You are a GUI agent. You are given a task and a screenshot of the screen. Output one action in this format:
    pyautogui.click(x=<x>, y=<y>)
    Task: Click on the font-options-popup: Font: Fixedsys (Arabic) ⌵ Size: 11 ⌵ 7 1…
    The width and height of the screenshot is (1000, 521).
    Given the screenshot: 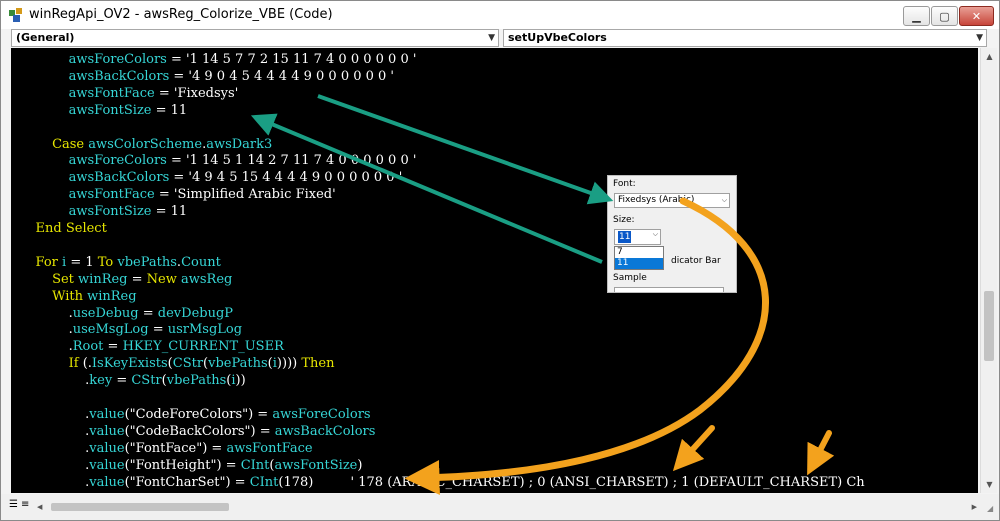 What is the action you would take?
    pyautogui.click(x=672, y=234)
    